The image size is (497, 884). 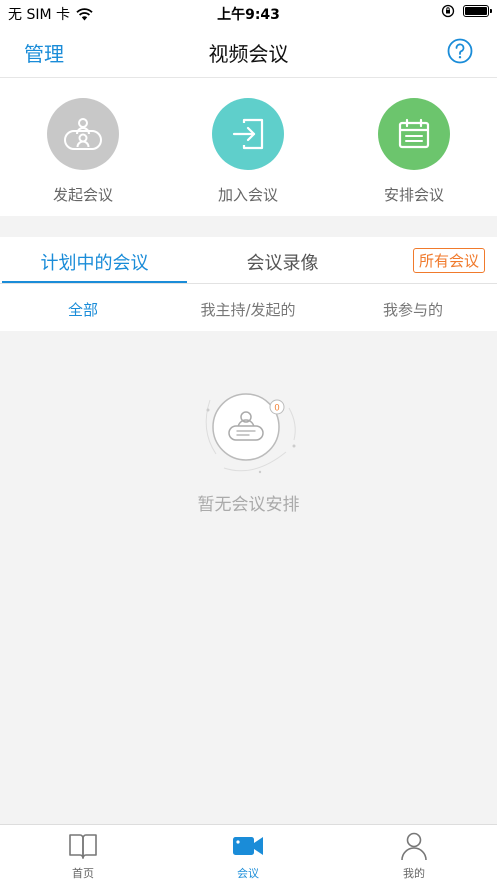 I want to click on bottom-tab-bar: 首页 会议 我的, so click(x=248, y=854).